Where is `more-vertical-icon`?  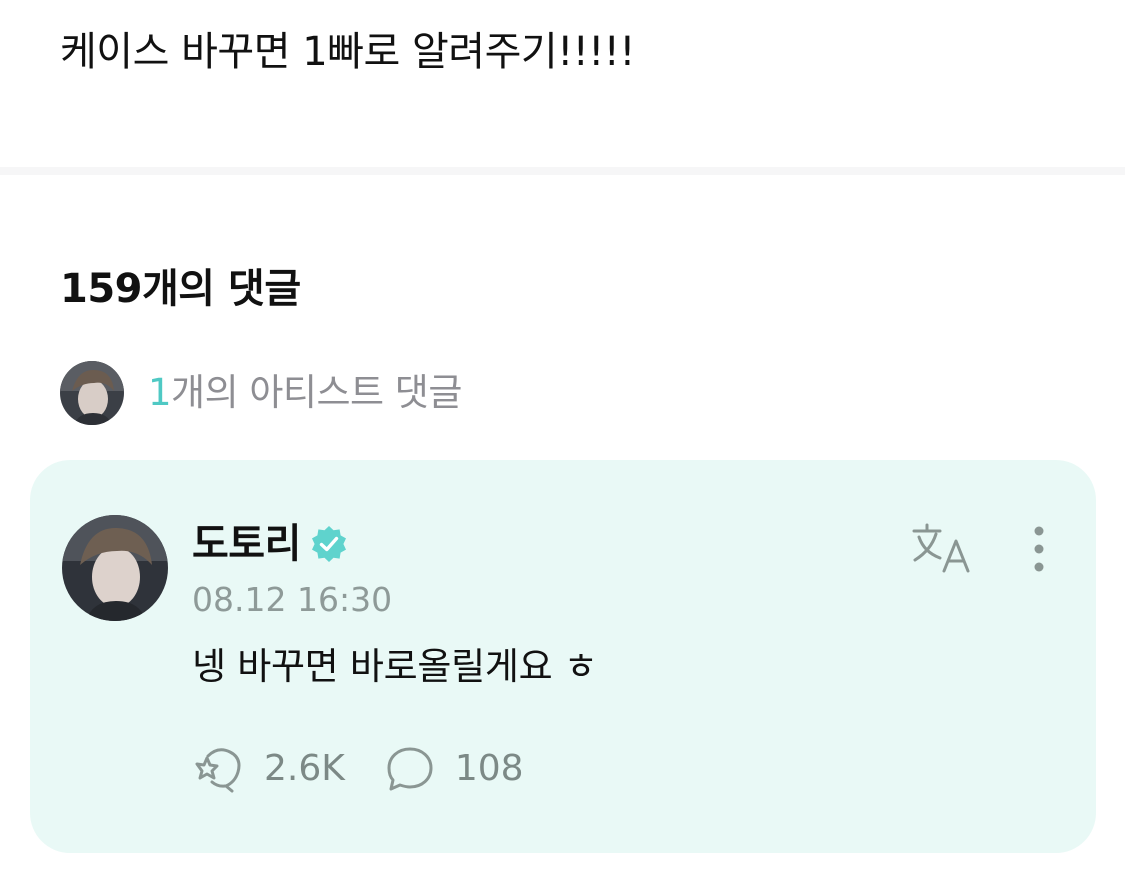
more-vertical-icon is located at coordinates (1039, 549).